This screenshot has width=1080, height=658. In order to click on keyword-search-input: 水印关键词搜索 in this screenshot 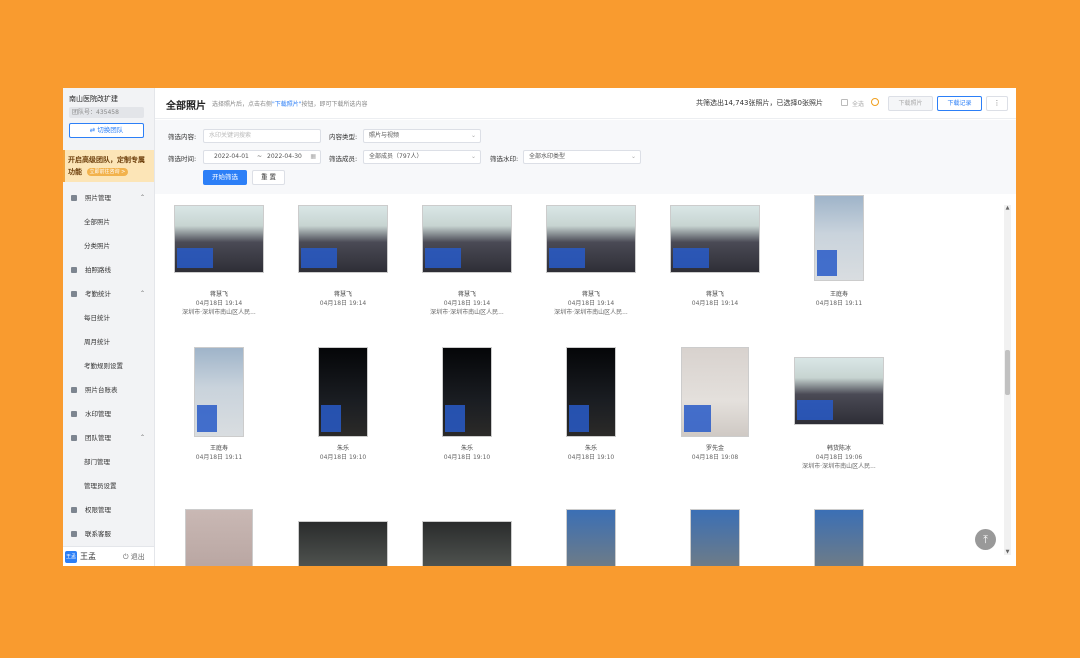, I will do `click(262, 136)`.